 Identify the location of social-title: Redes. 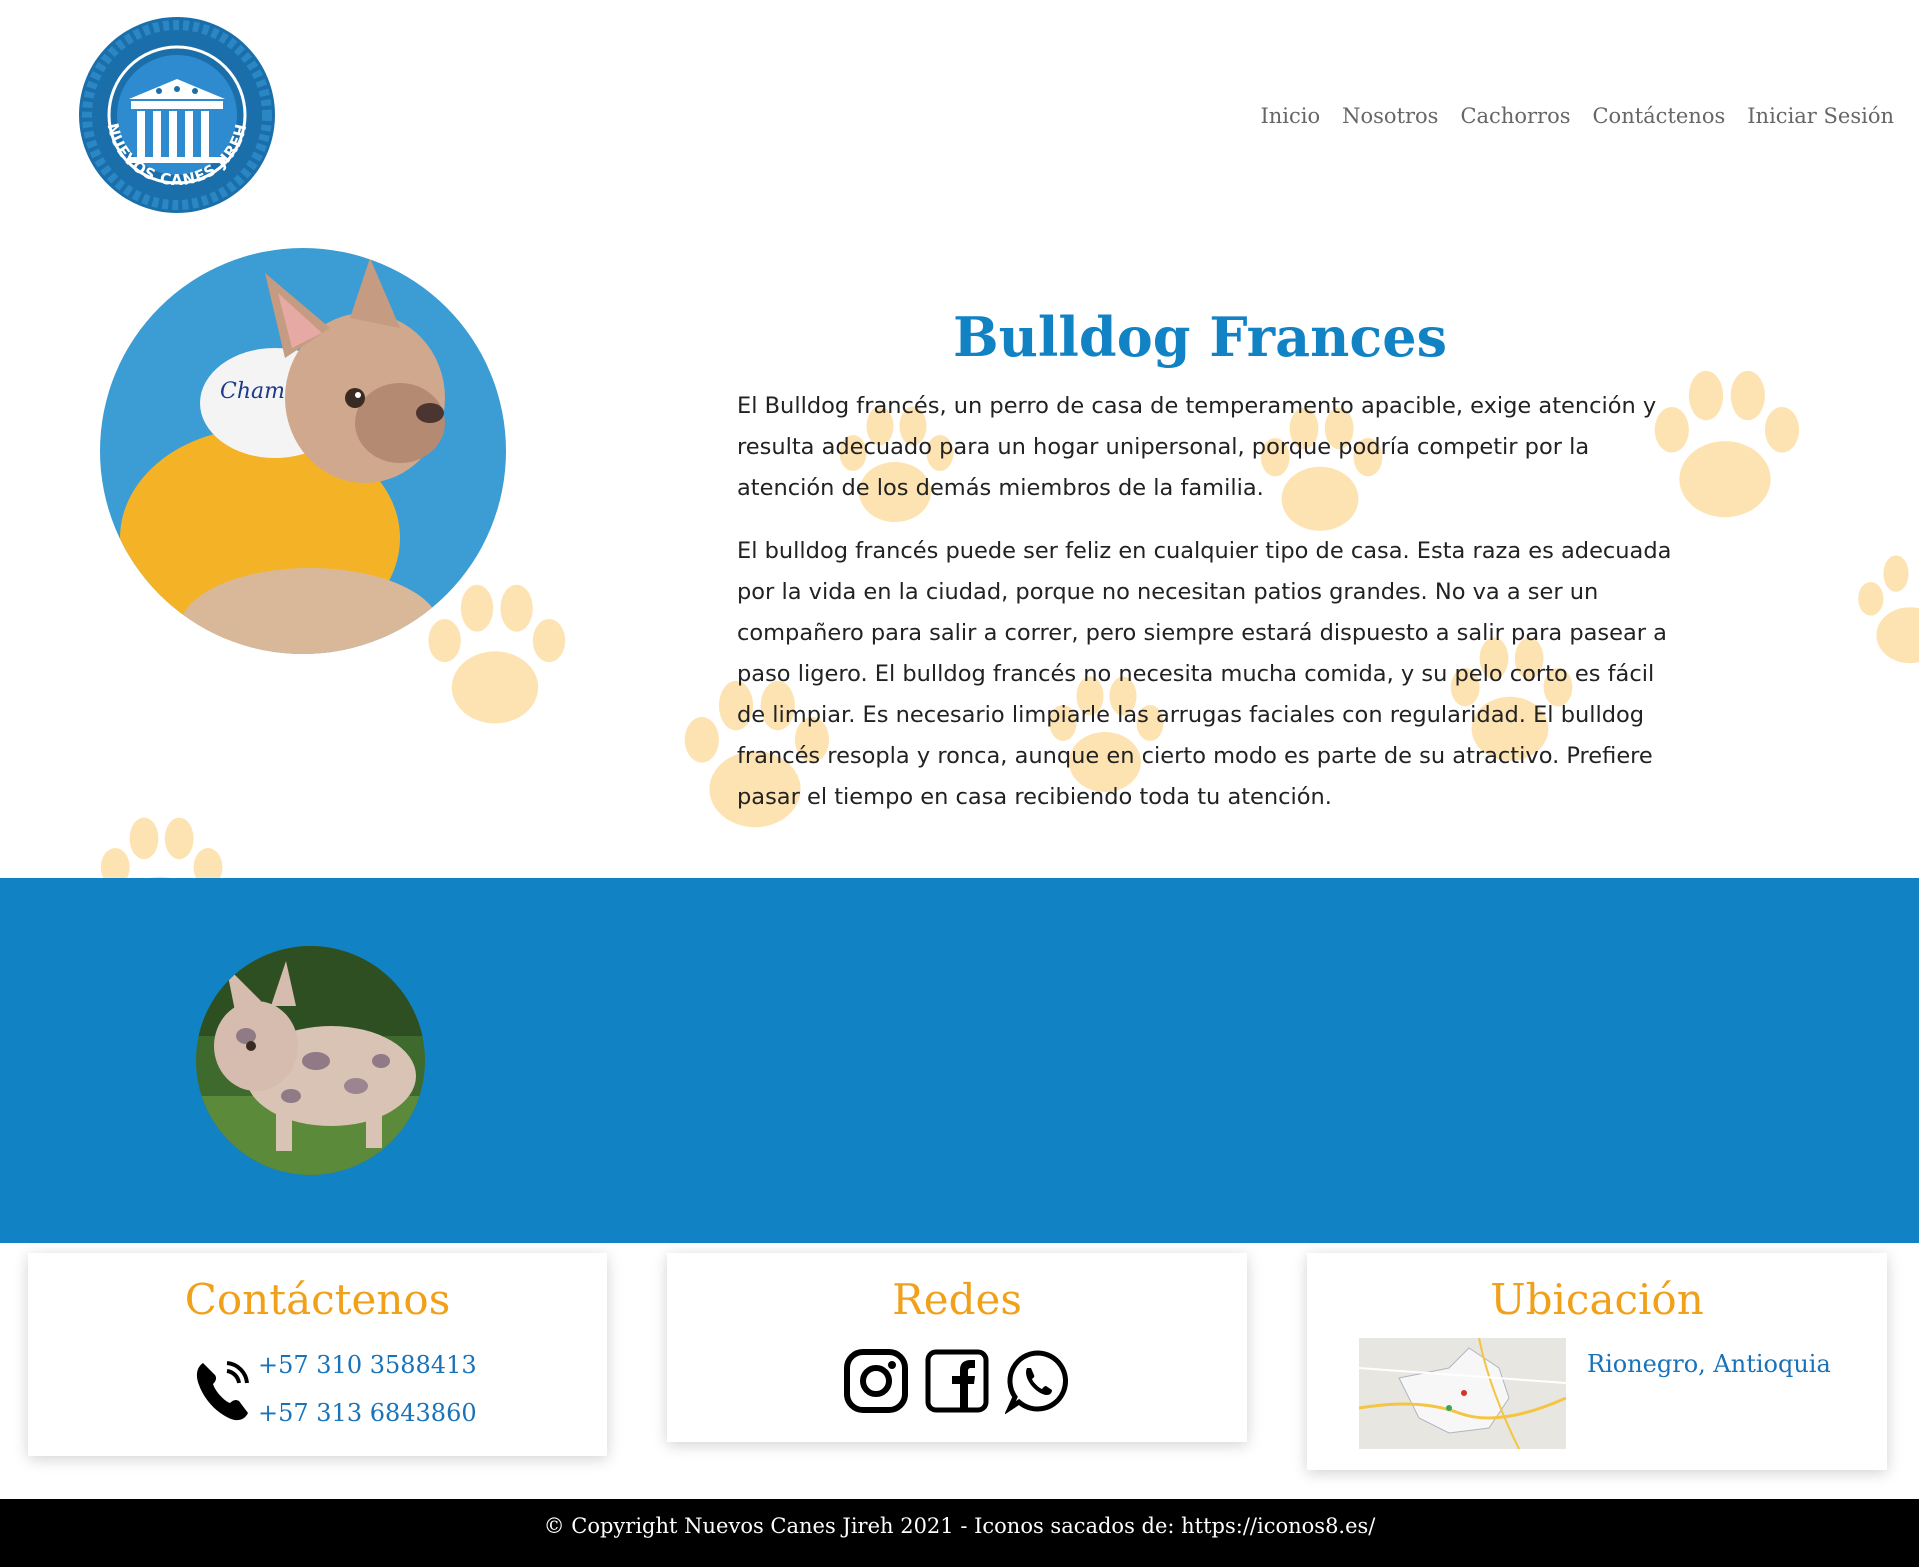
(957, 1299).